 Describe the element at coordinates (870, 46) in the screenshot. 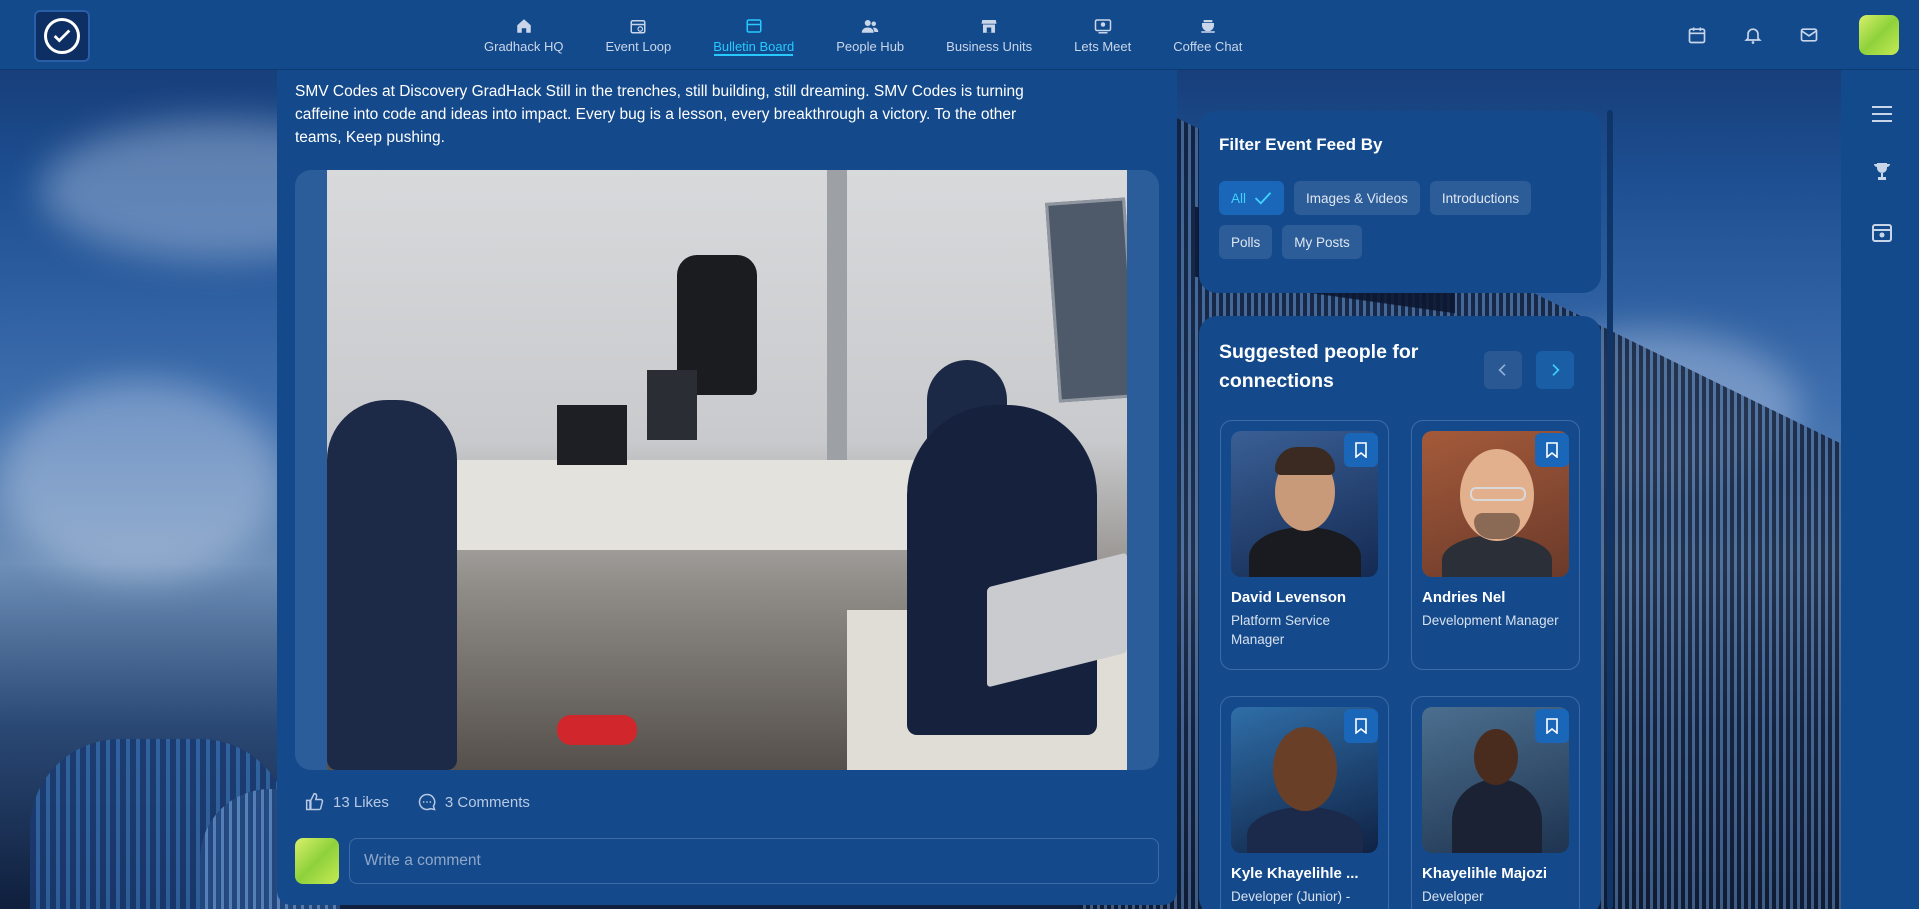

I see `nav-label: People Hub` at that location.